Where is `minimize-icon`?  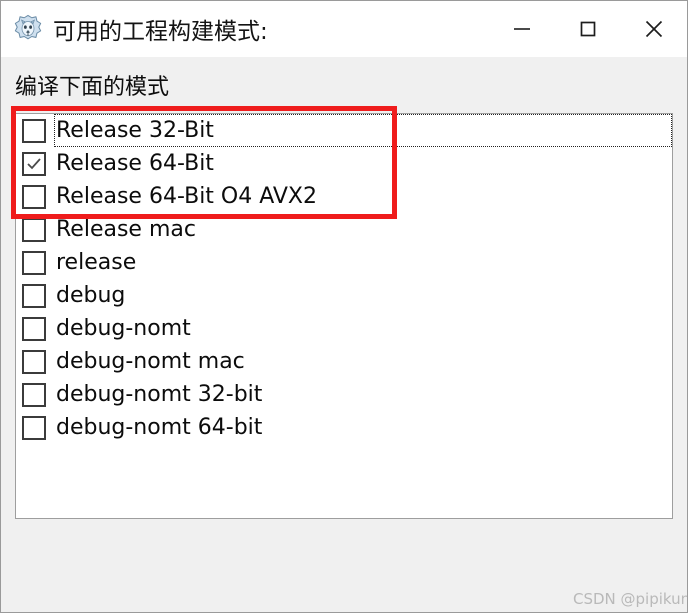 minimize-icon is located at coordinates (522, 29).